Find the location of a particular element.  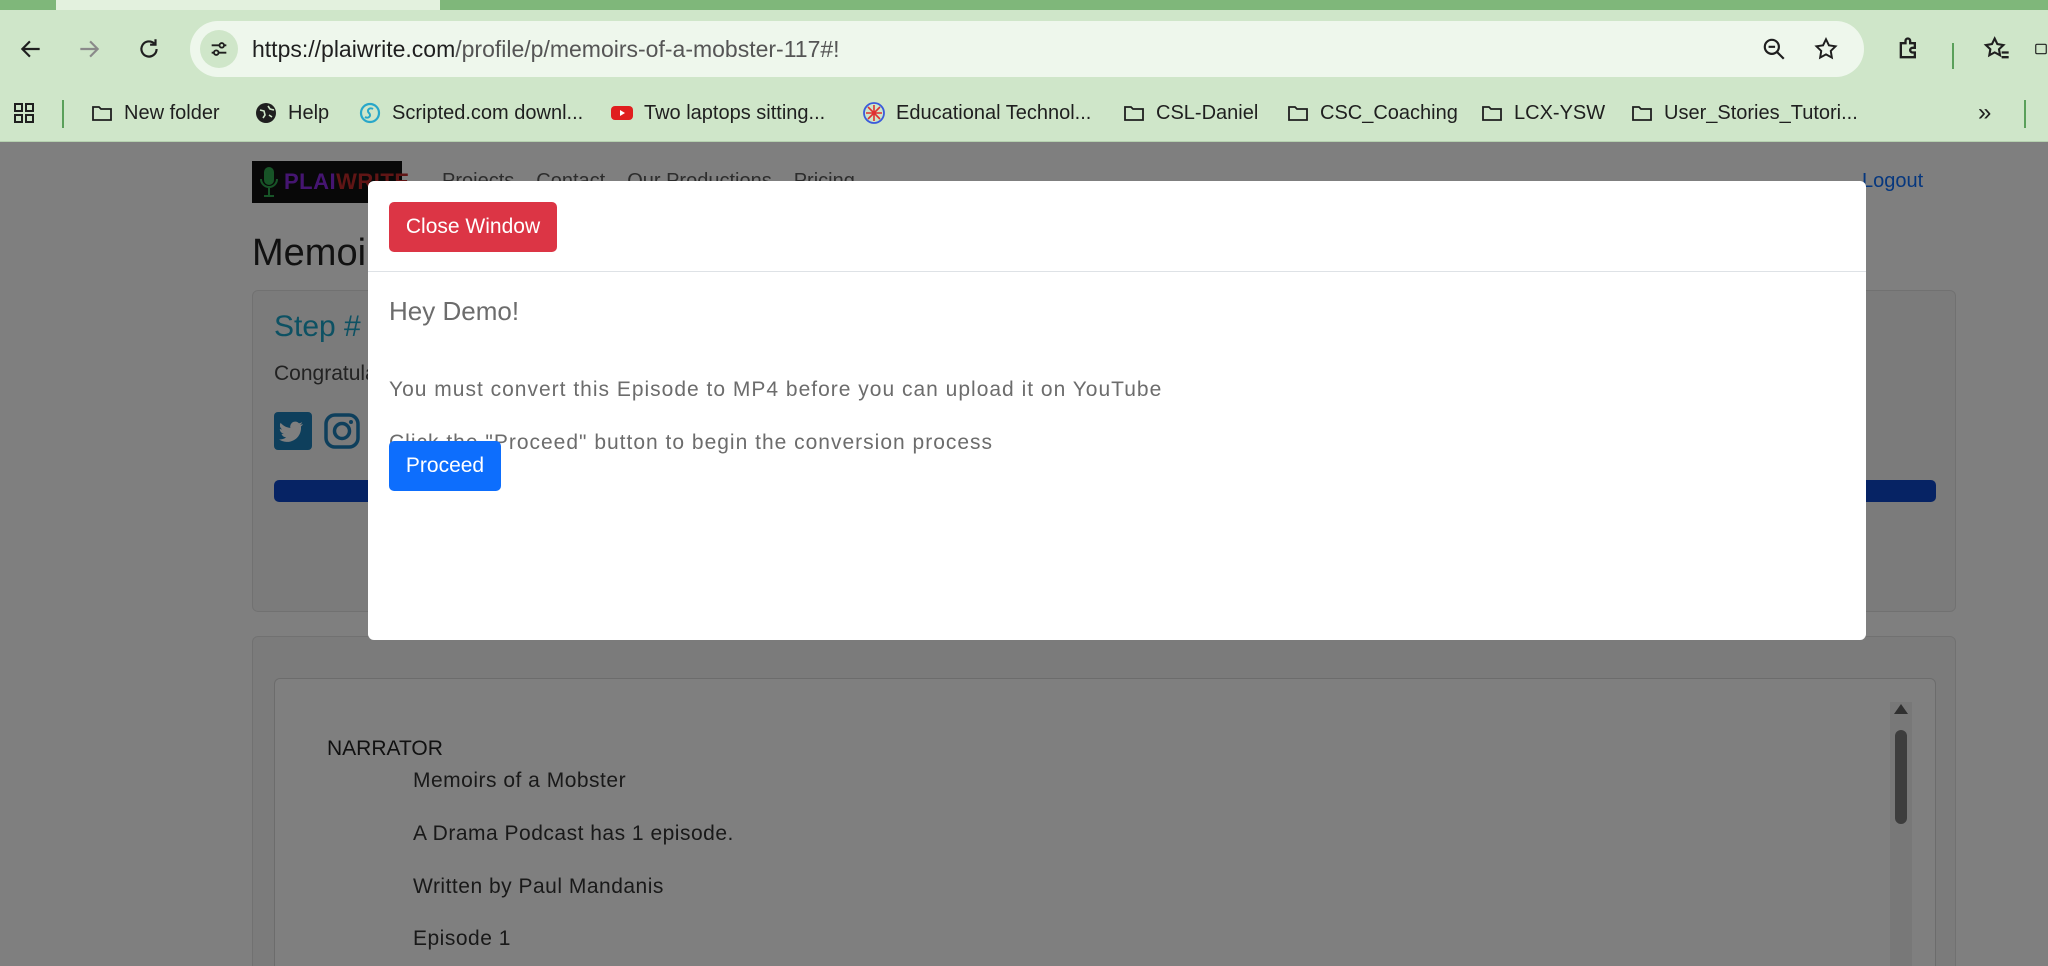

bookmark-new-folder: New folder is located at coordinates (155, 113).